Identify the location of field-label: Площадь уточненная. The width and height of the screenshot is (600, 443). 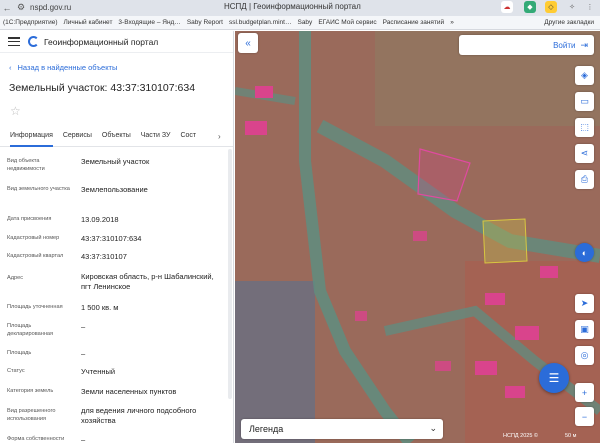
(35, 307).